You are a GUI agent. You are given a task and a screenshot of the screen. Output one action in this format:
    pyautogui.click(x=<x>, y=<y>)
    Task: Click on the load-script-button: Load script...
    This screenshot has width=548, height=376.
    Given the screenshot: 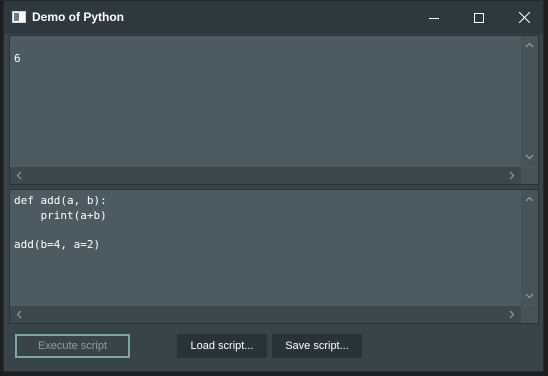 What is the action you would take?
    pyautogui.click(x=222, y=346)
    